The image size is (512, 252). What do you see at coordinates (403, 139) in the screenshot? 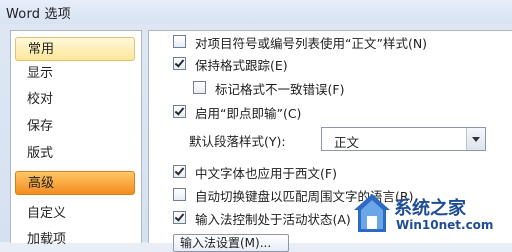
I see `default-paragraph-style-dropdown: 正文` at bounding box center [403, 139].